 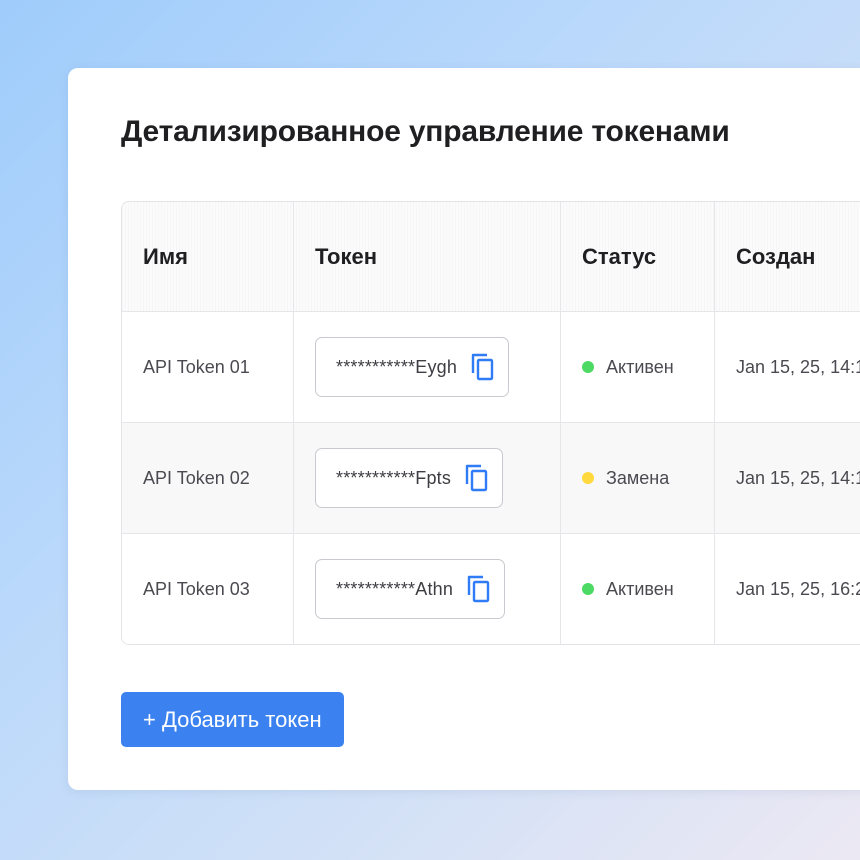 I want to click on created-date: Jan 15, 25, 16:20, so click(x=798, y=588).